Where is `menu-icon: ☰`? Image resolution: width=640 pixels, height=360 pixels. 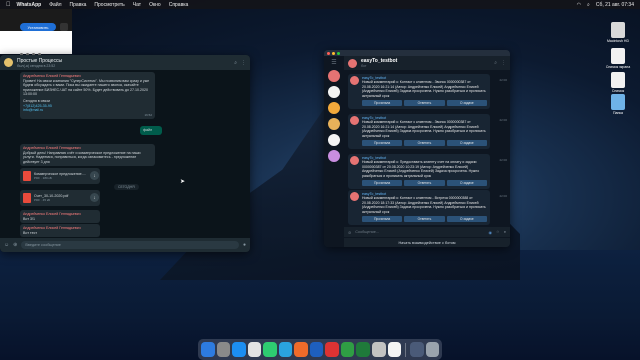 menu-icon: ☰ is located at coordinates (334, 62).